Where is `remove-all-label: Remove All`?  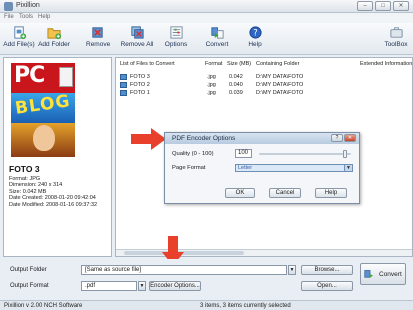 remove-all-label: Remove All is located at coordinates (137, 44).